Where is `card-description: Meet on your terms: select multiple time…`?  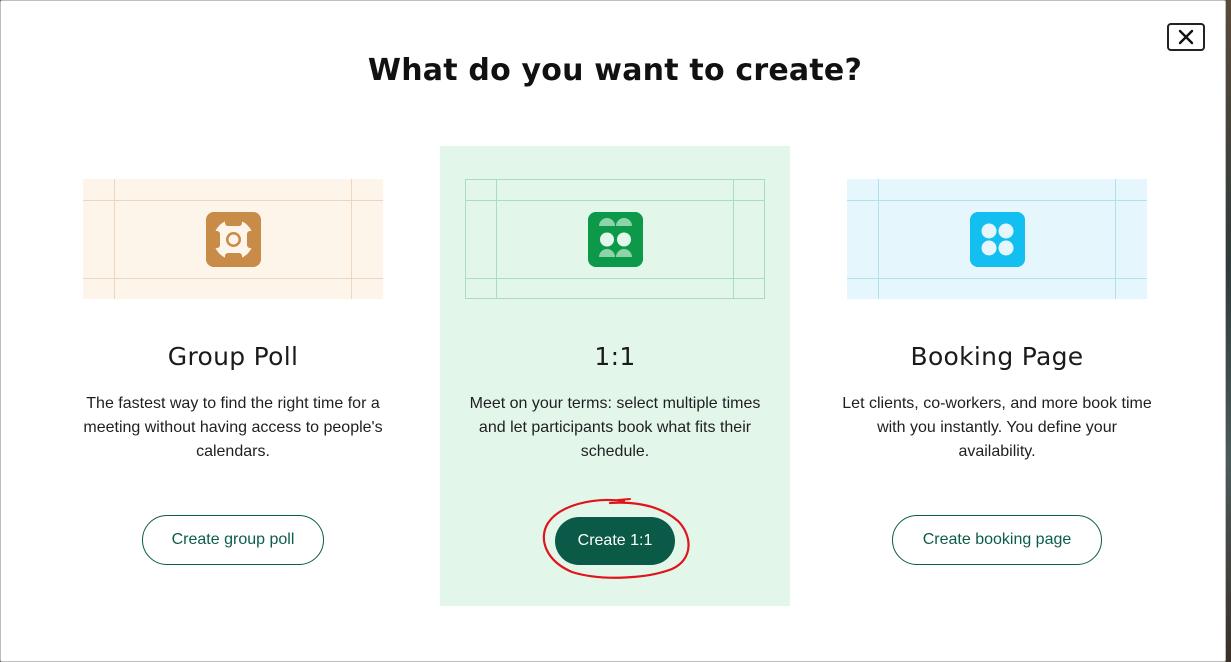 card-description: Meet on your terms: select multiple time… is located at coordinates (615, 427).